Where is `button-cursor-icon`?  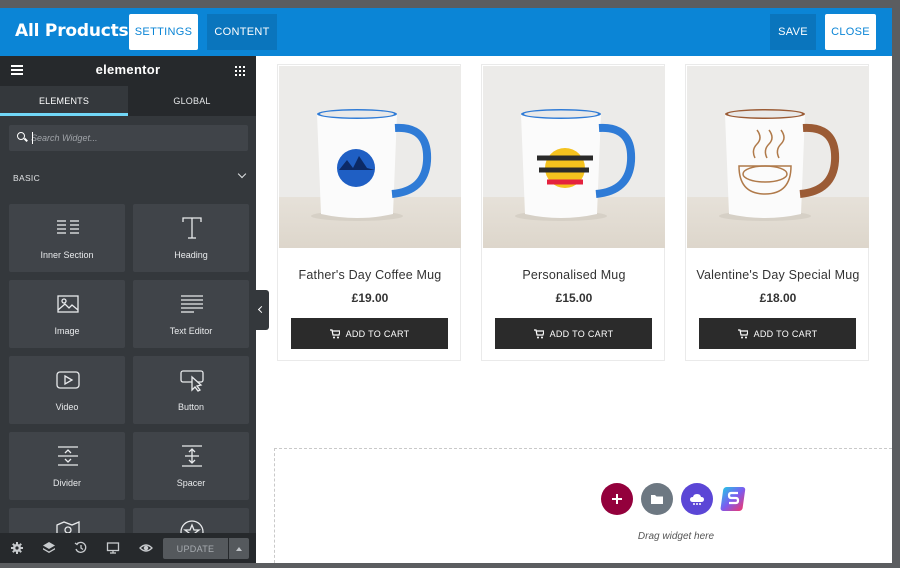 button-cursor-icon is located at coordinates (192, 381).